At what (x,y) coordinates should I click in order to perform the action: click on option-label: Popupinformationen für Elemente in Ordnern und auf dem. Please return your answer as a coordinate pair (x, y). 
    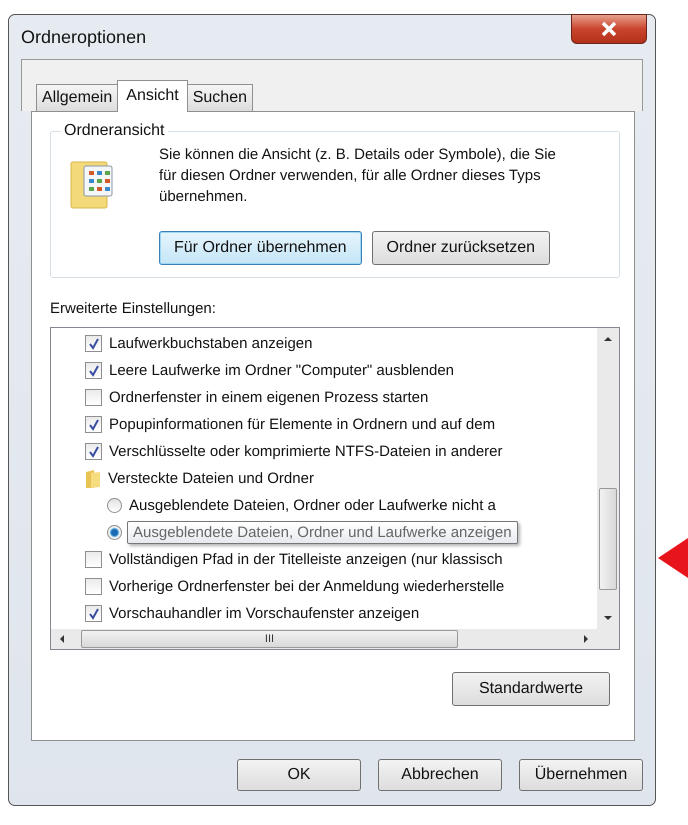
    Looking at the image, I should click on (302, 424).